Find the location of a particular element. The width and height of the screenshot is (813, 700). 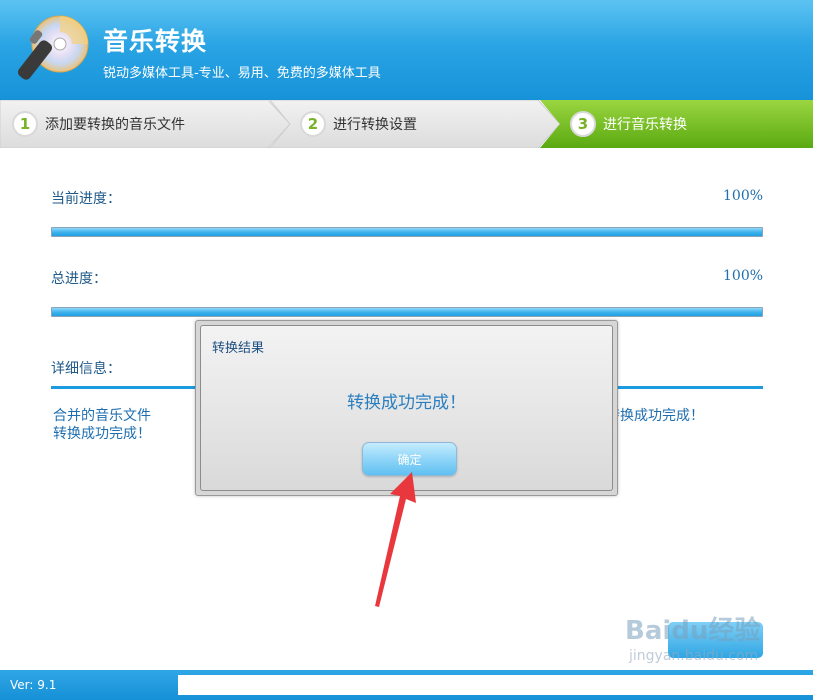

dialog-message: 转换成功完成！ is located at coordinates (406, 403).